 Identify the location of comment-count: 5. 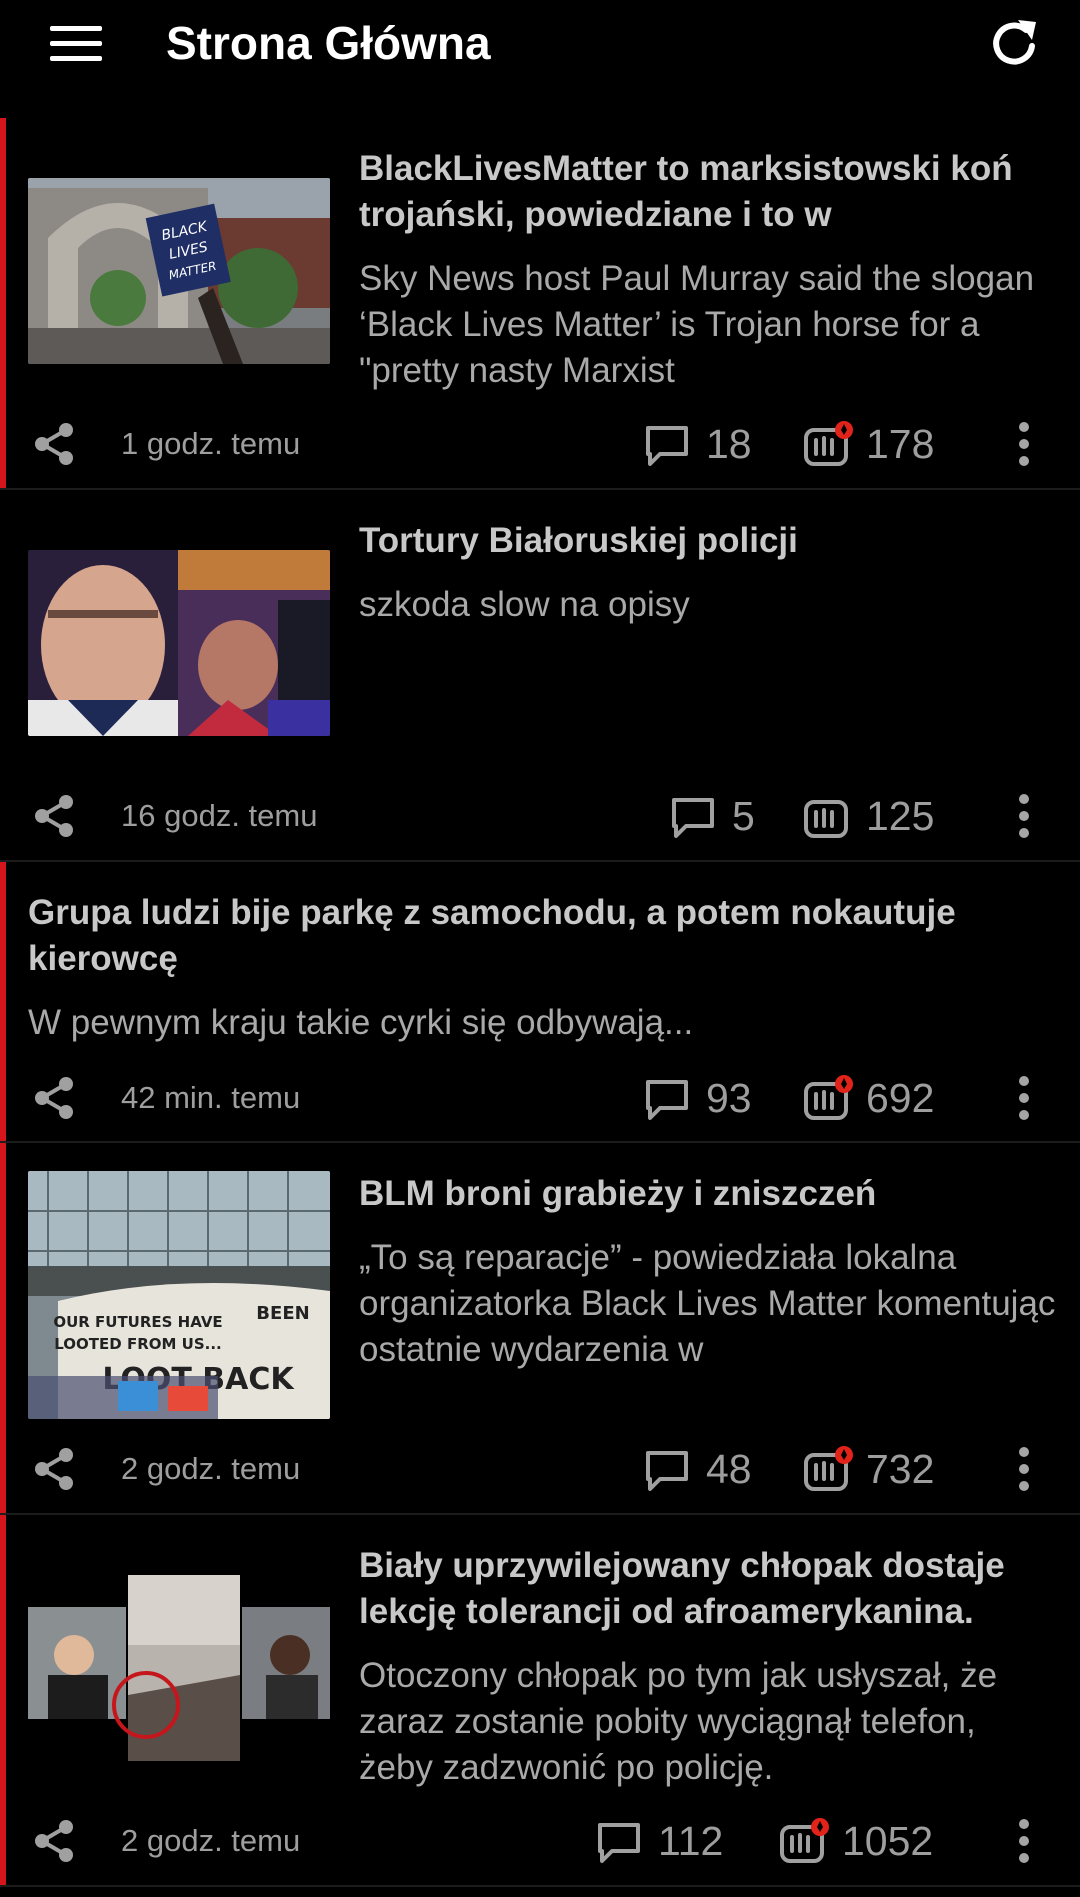
(743, 816).